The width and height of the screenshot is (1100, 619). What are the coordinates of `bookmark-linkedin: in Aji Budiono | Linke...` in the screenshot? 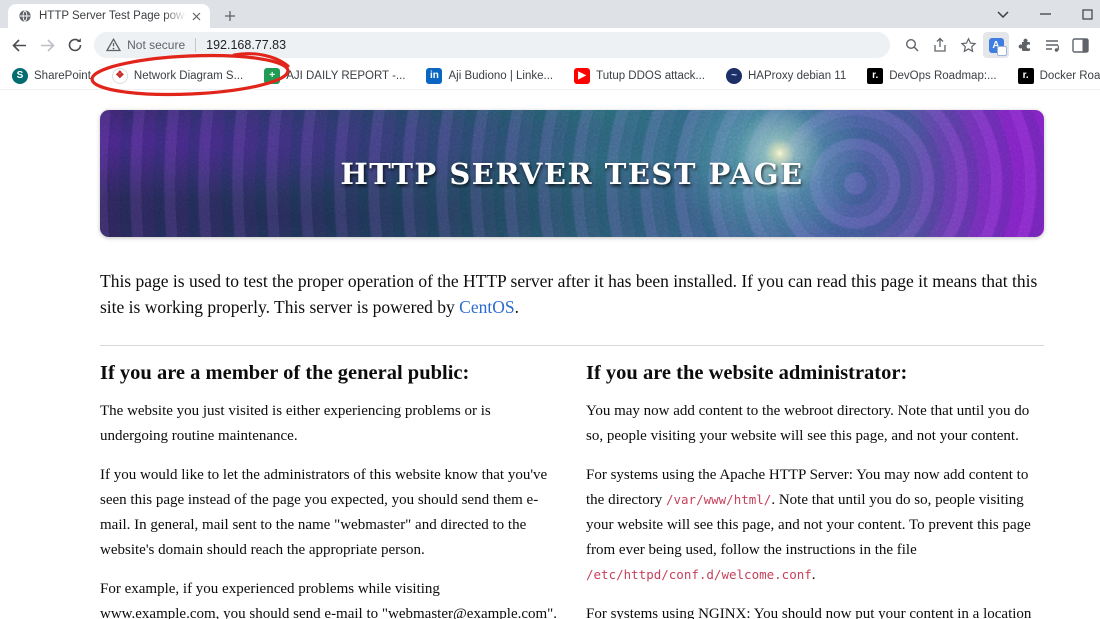 It's located at (489, 75).